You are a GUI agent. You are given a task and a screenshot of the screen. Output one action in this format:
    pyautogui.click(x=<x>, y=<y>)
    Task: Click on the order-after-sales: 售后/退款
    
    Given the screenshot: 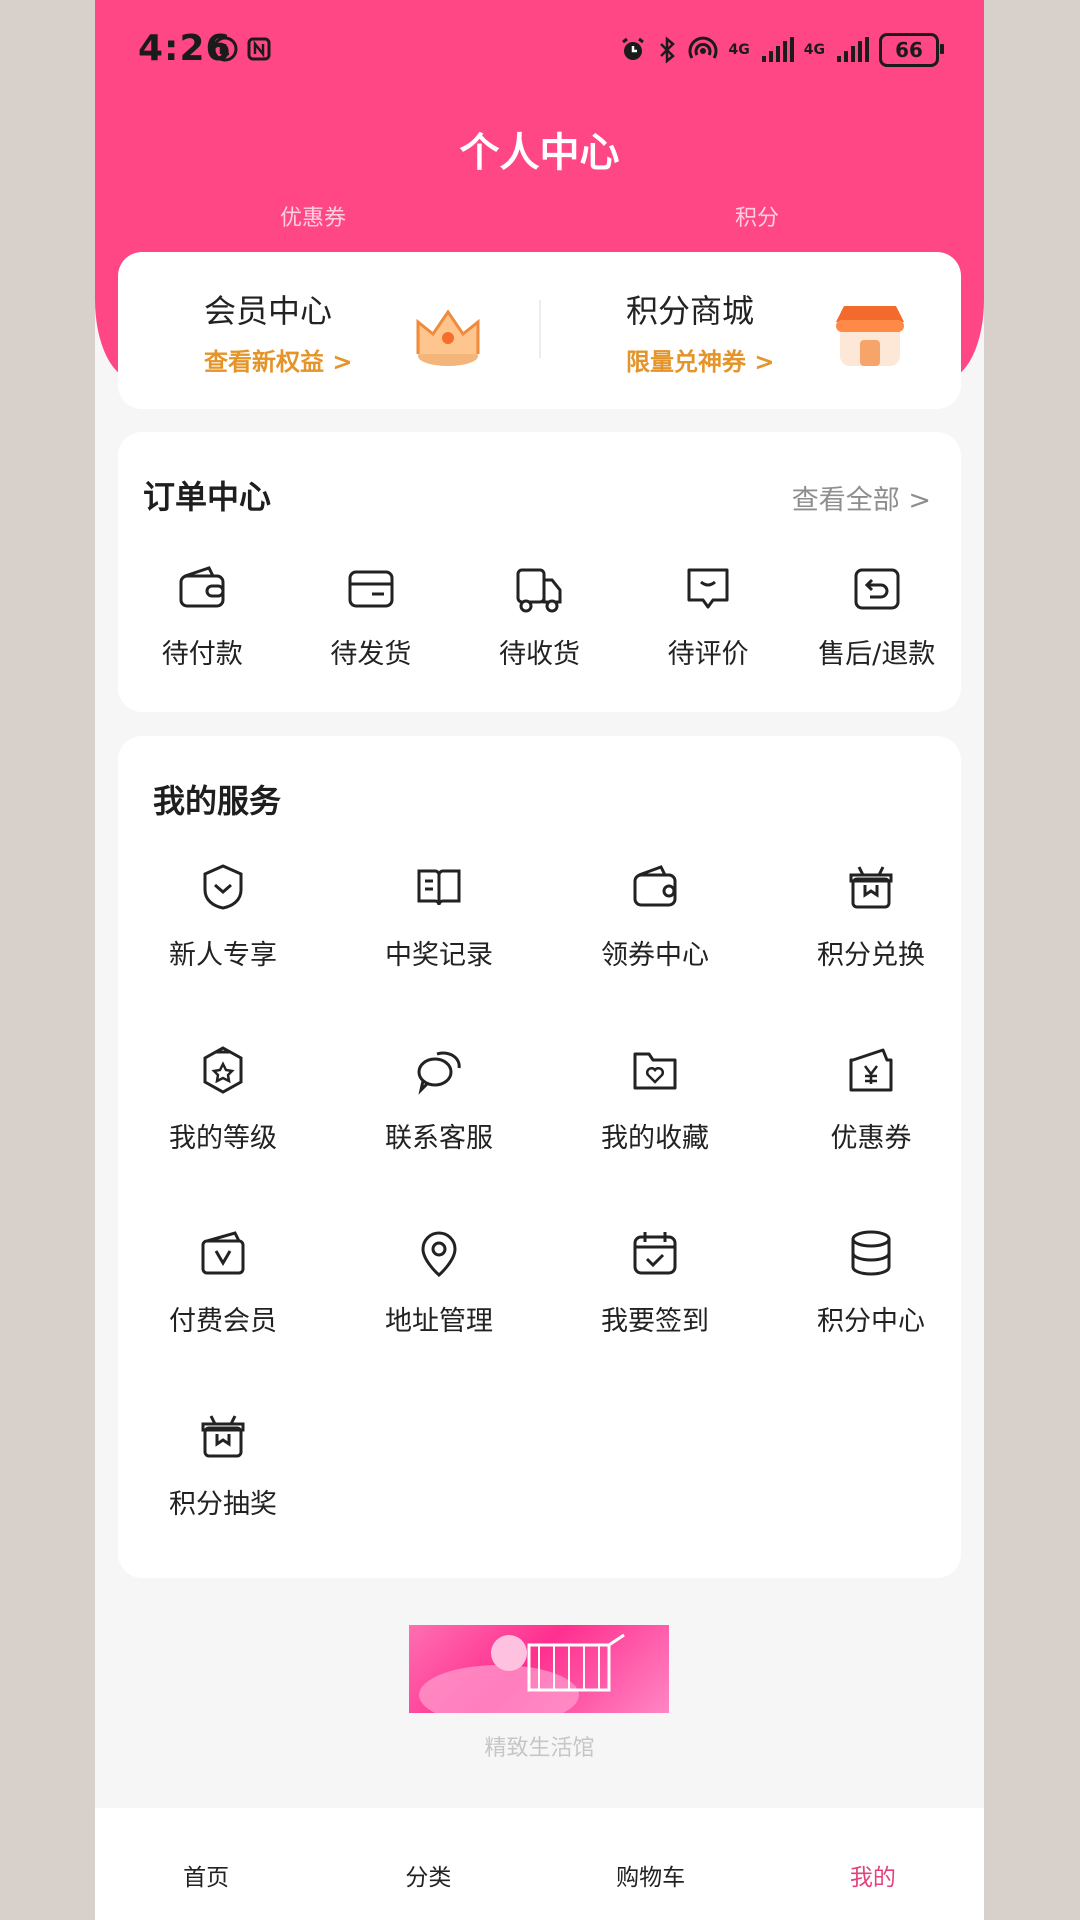 What is the action you would take?
    pyautogui.click(x=876, y=622)
    